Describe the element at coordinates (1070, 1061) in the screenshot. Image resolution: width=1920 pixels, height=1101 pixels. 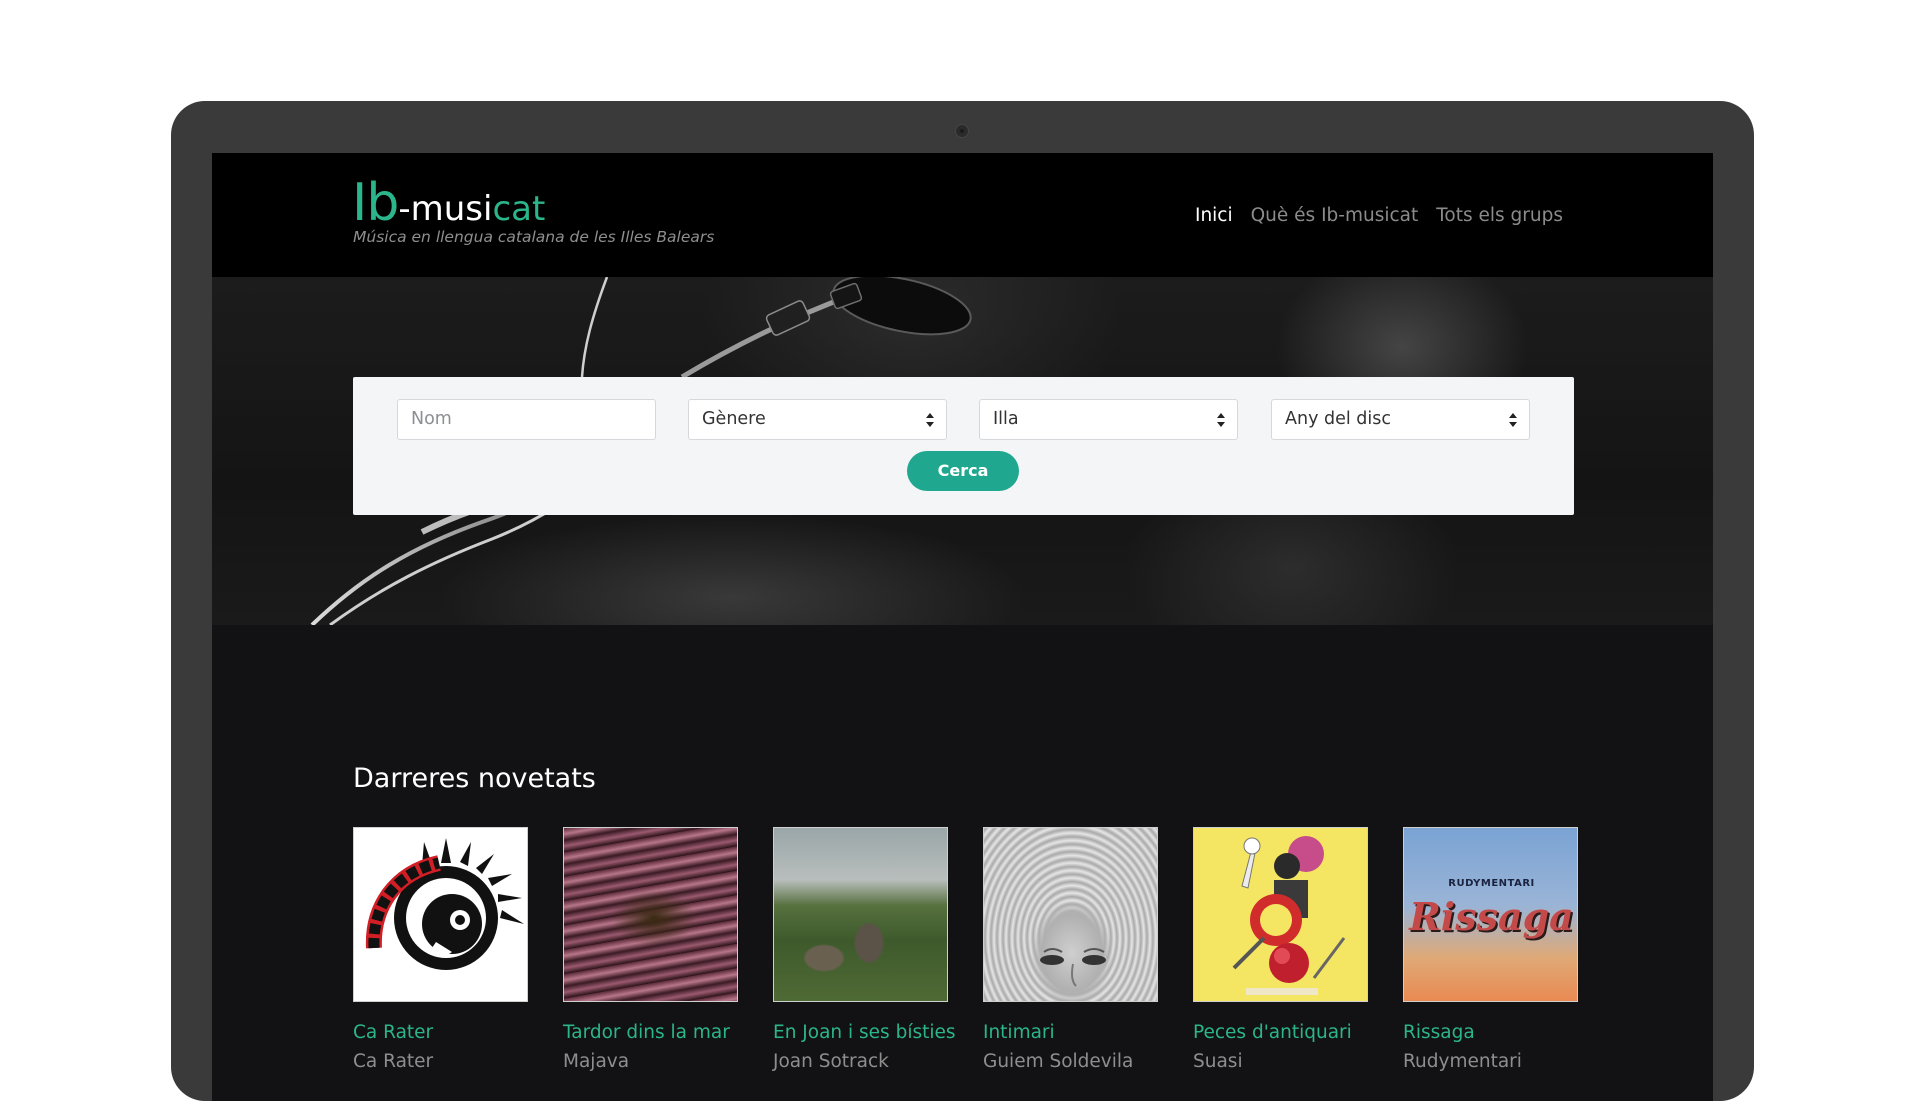
I see `album-artist: Guiem Soldevila` at that location.